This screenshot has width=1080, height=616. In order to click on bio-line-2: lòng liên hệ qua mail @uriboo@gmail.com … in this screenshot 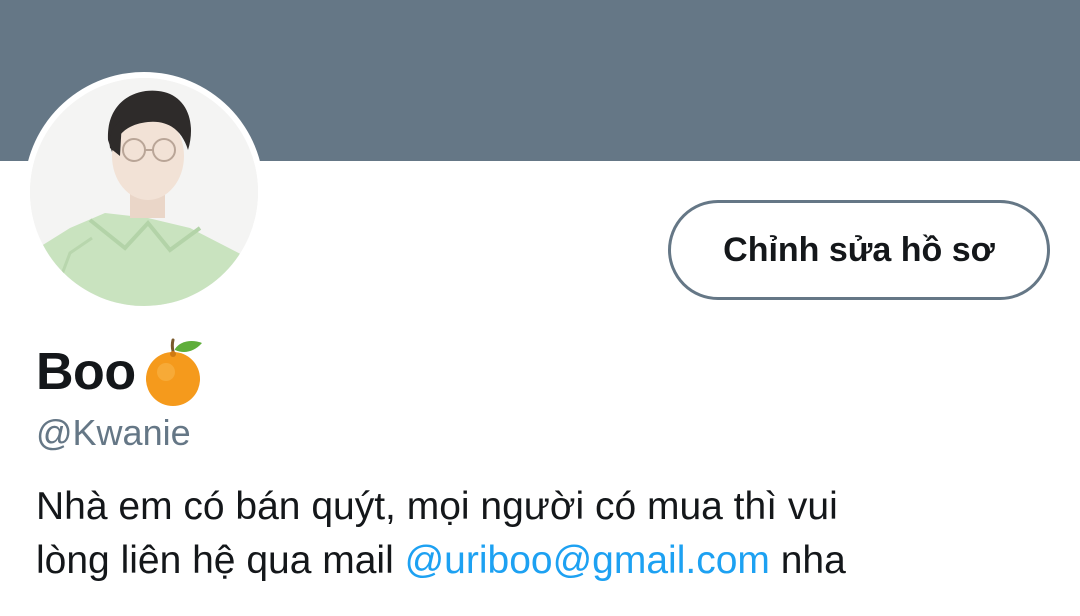, I will do `click(541, 561)`.